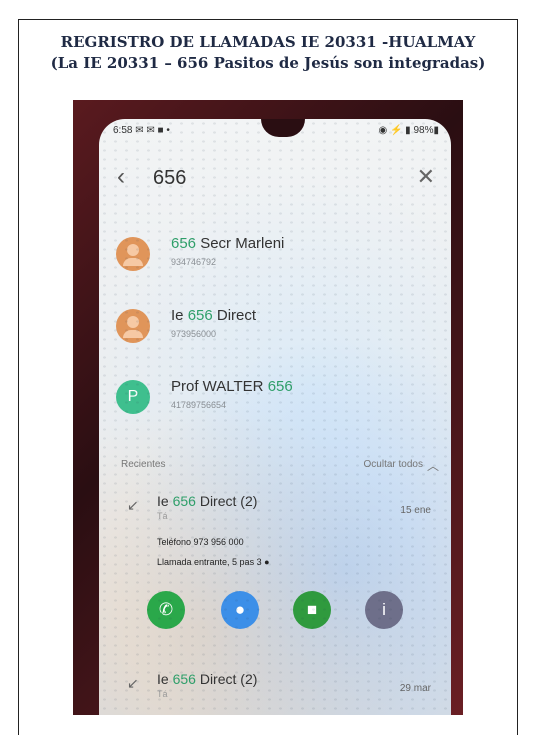 The height and width of the screenshot is (735, 536). I want to click on back-arrow-icon: ‹, so click(121, 177).